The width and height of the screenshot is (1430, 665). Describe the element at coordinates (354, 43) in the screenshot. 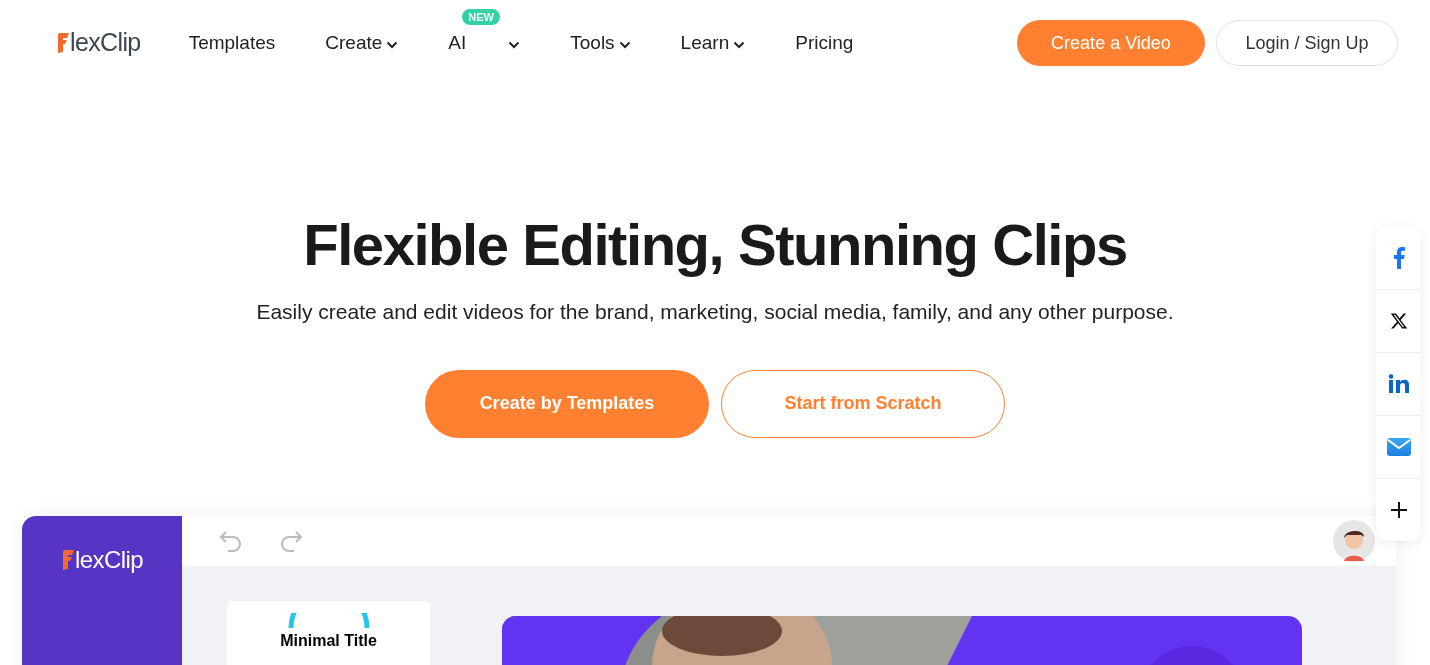

I see `nav-link: Create` at that location.